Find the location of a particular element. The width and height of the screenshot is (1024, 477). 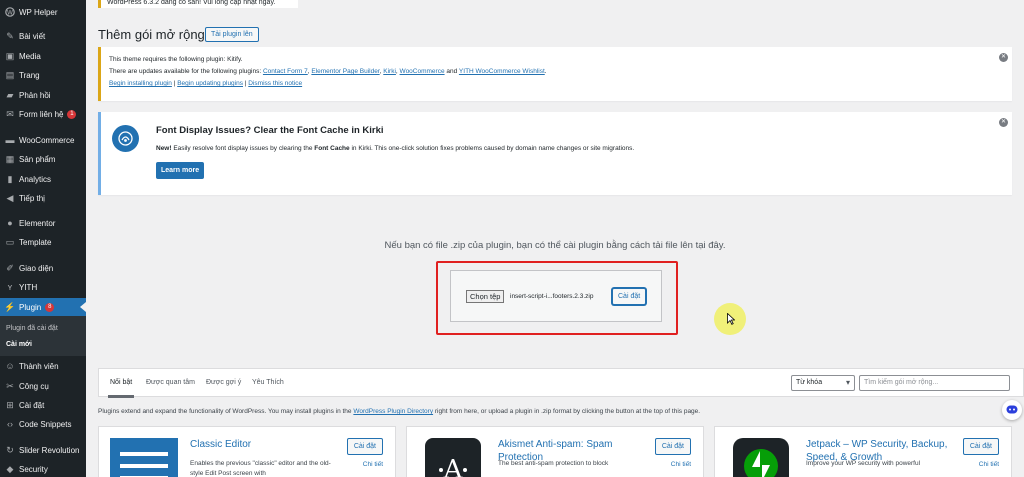

sidebar-item-code-snippets: ‹› Code Snippets is located at coordinates (43, 424).